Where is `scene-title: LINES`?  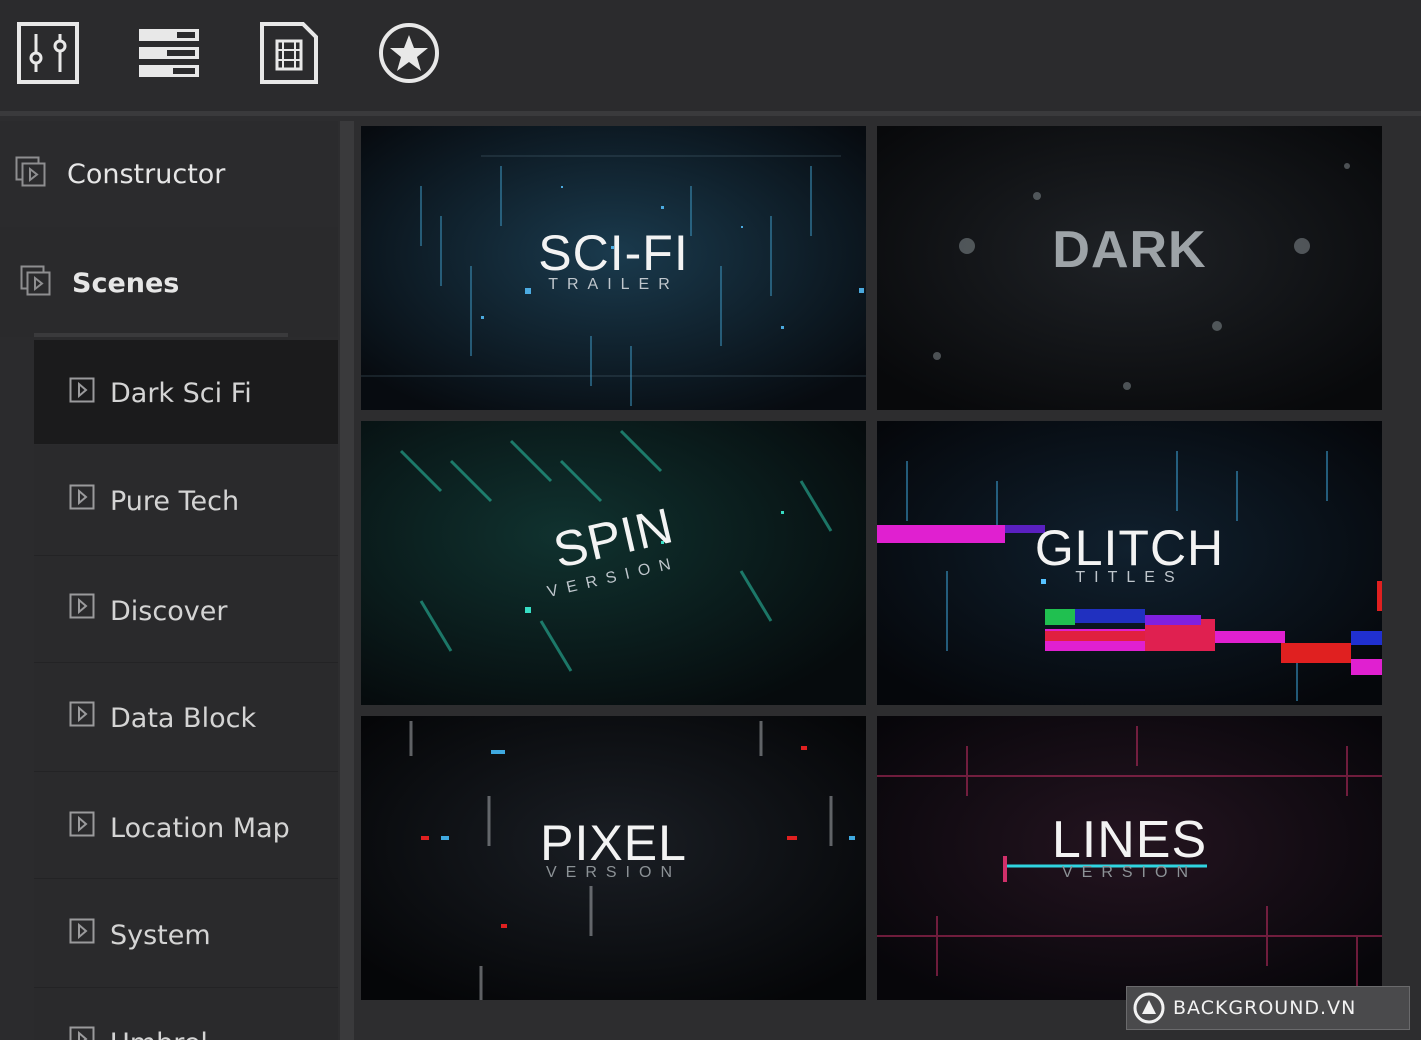 scene-title: LINES is located at coordinates (1129, 840).